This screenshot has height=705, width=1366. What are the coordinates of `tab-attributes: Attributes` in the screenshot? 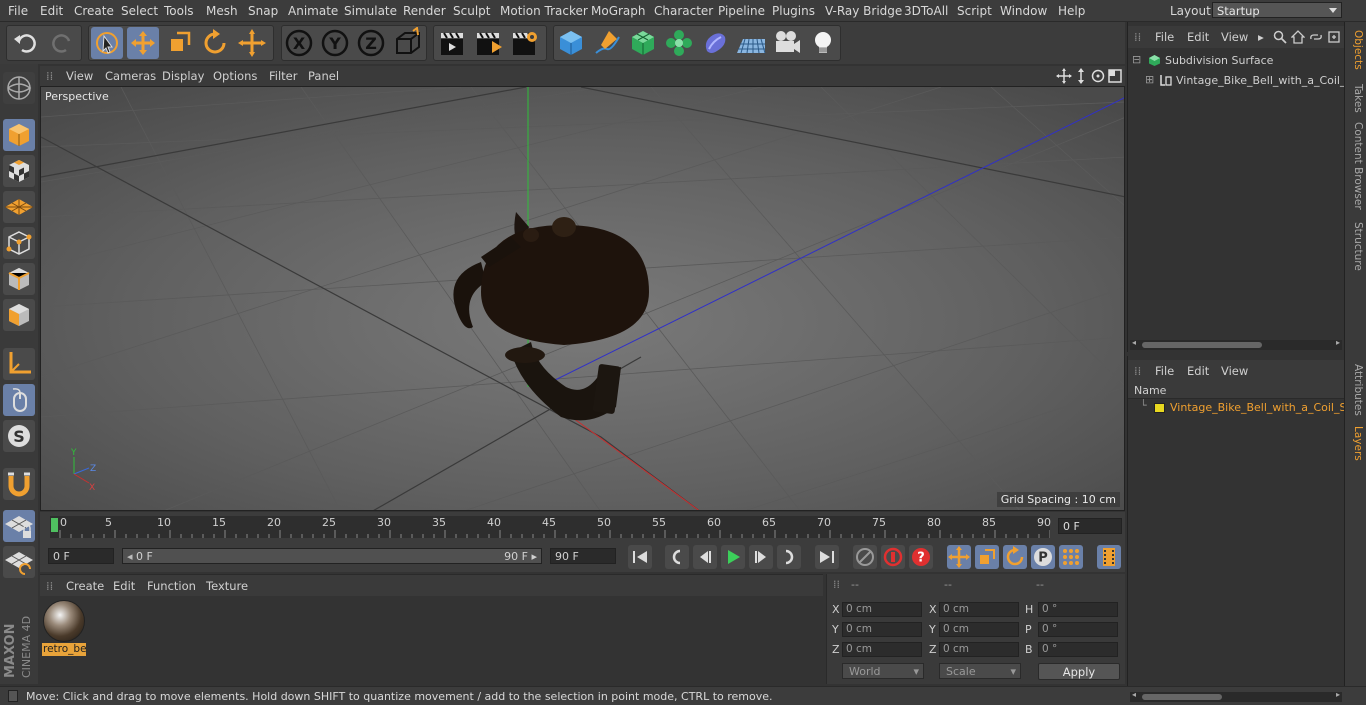 It's located at (1356, 390).